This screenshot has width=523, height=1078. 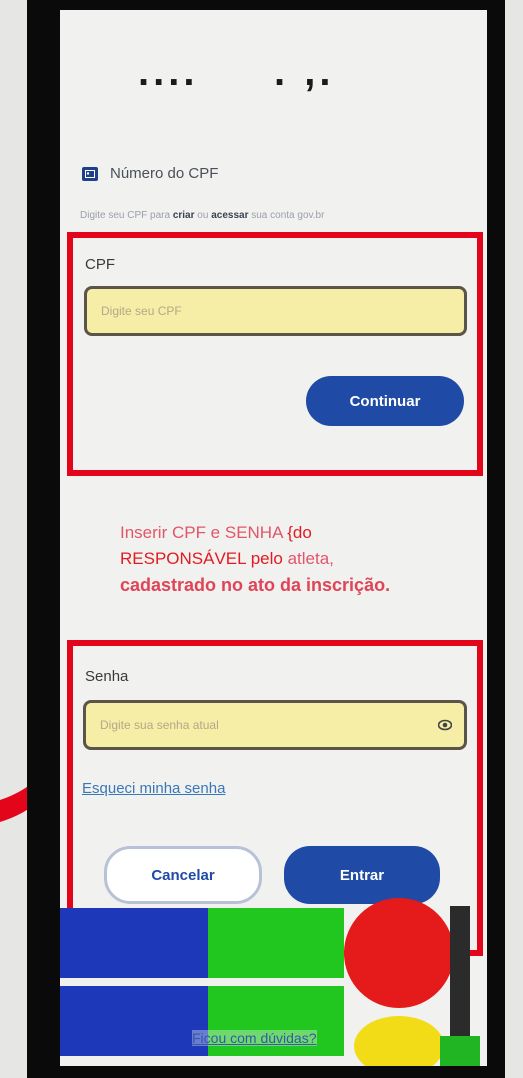 What do you see at coordinates (399, 1041) in the screenshot?
I see `yellow-circle` at bounding box center [399, 1041].